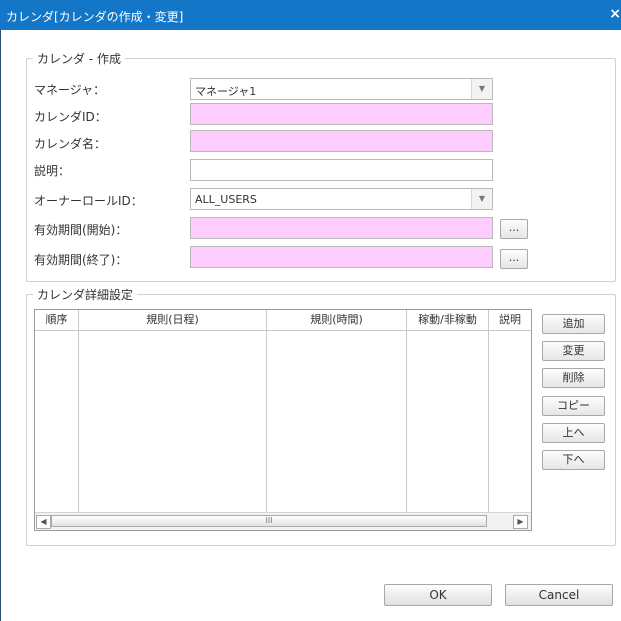  Describe the element at coordinates (70, 90) in the screenshot. I see `manager-label: マネージャ：` at that location.